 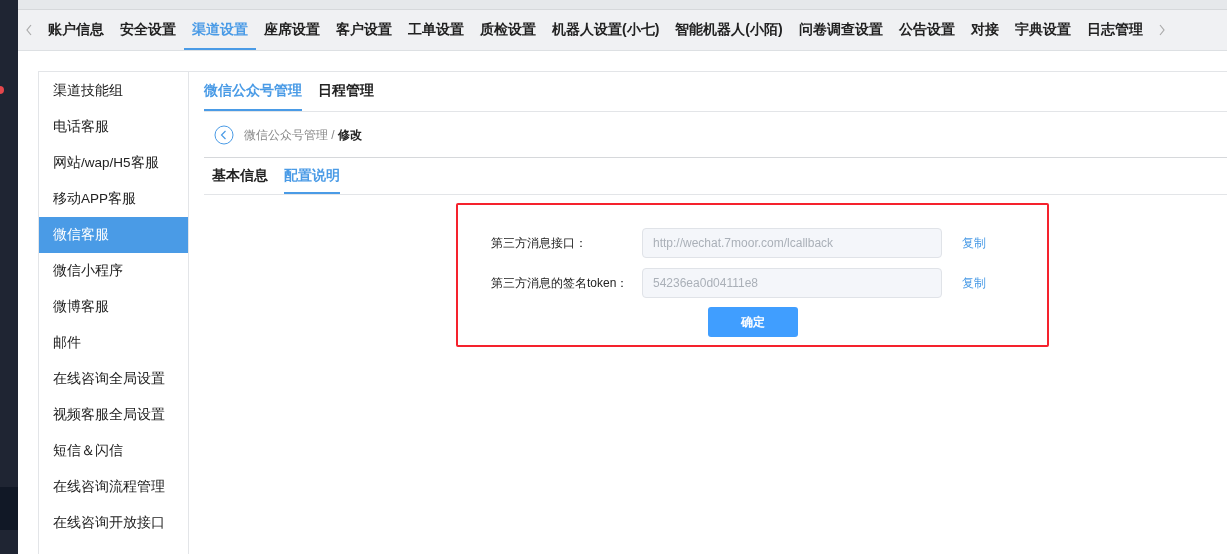 What do you see at coordinates (9, 508) in the screenshot?
I see `nav-highlight` at bounding box center [9, 508].